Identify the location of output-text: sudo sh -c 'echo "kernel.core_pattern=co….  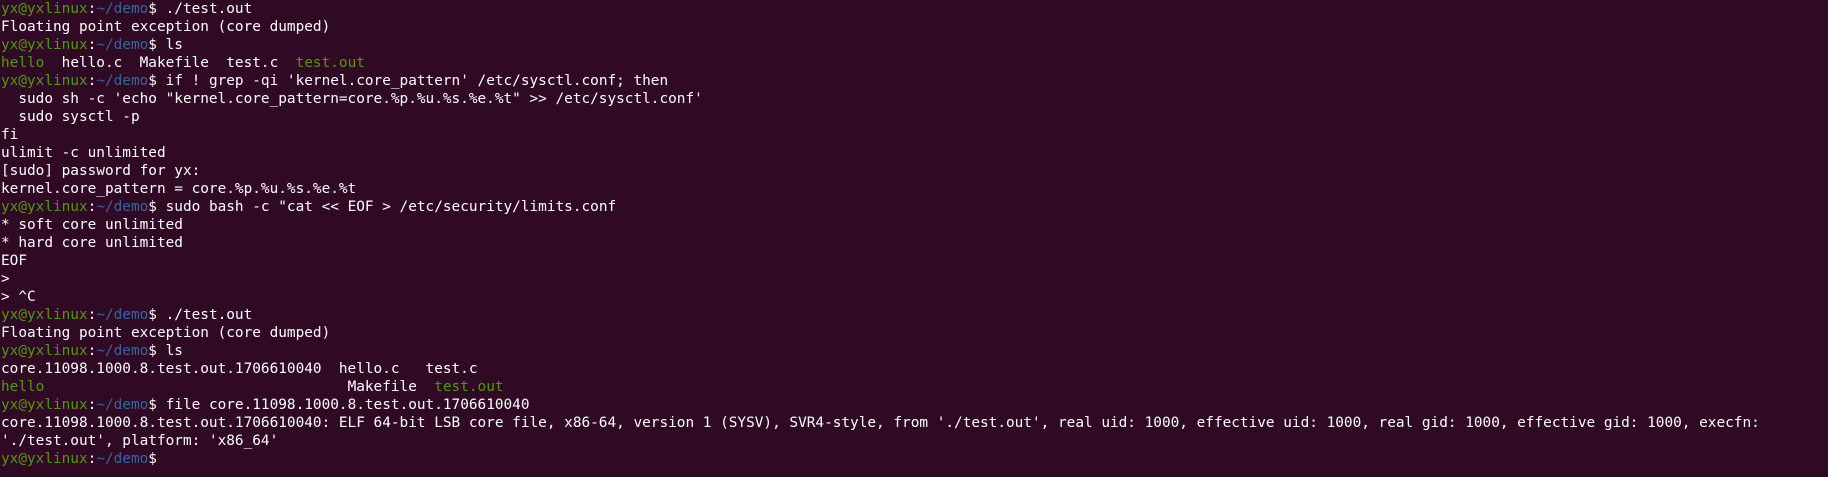
(352, 99).